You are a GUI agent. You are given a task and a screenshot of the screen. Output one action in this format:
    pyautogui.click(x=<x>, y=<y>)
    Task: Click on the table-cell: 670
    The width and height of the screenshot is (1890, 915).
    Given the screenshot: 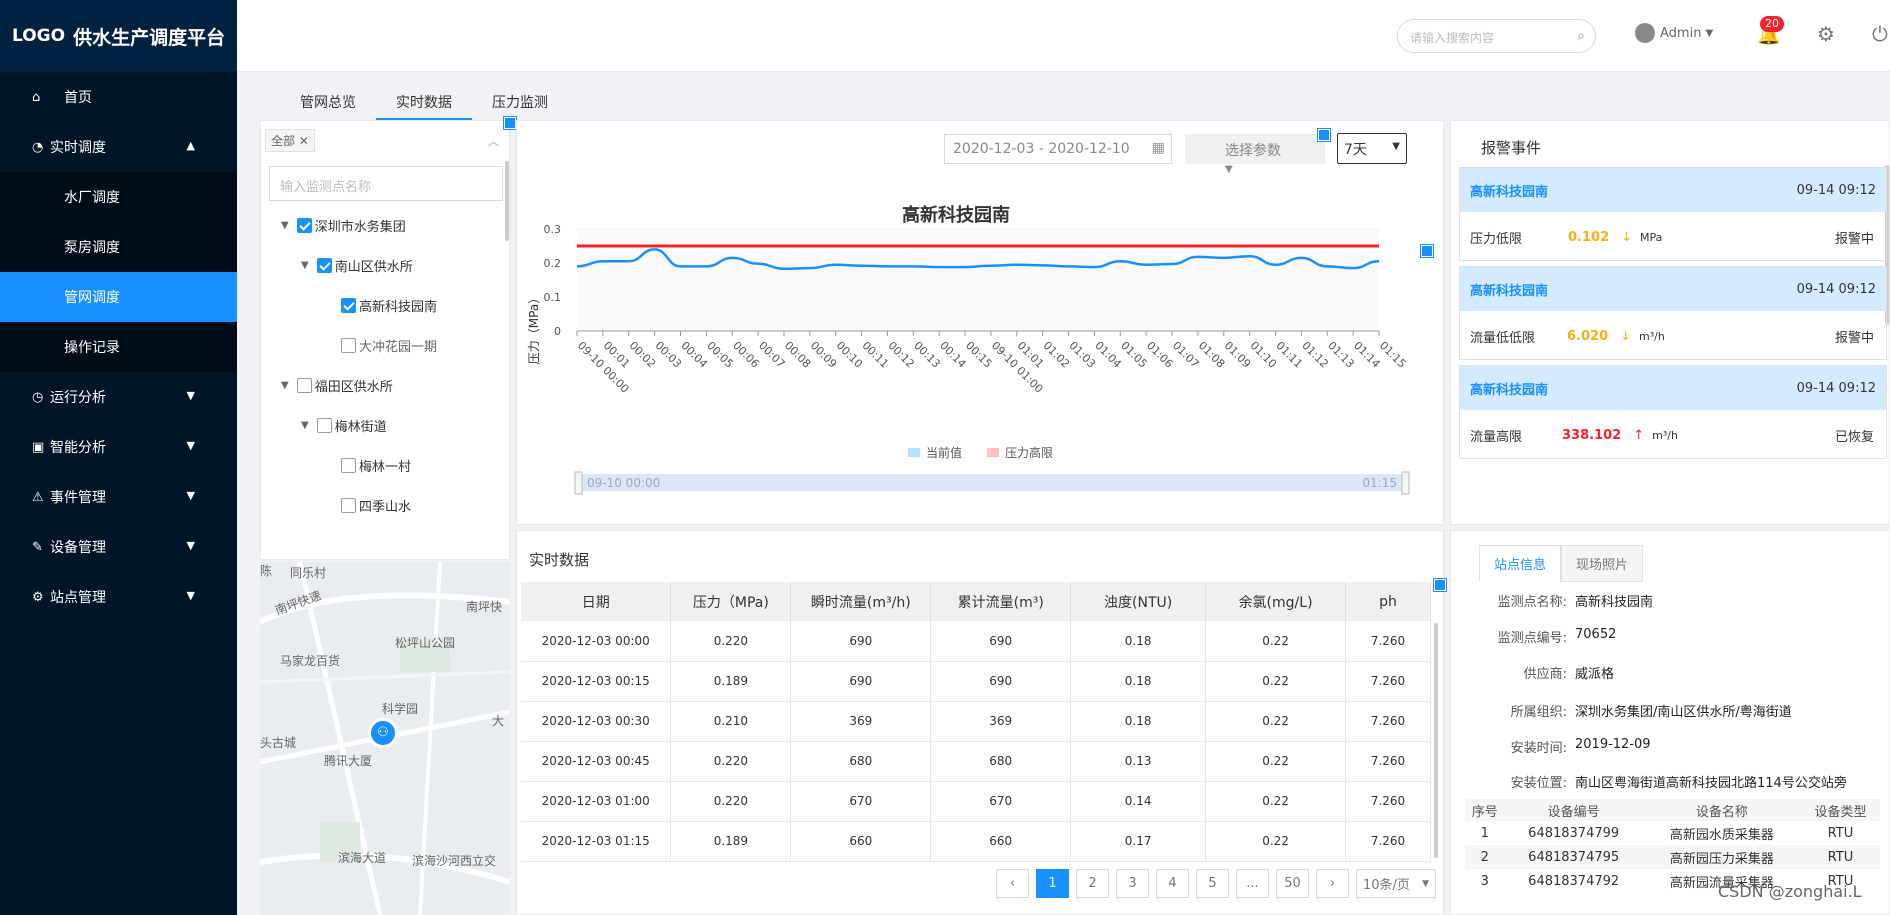 What is the action you would take?
    pyautogui.click(x=1001, y=801)
    